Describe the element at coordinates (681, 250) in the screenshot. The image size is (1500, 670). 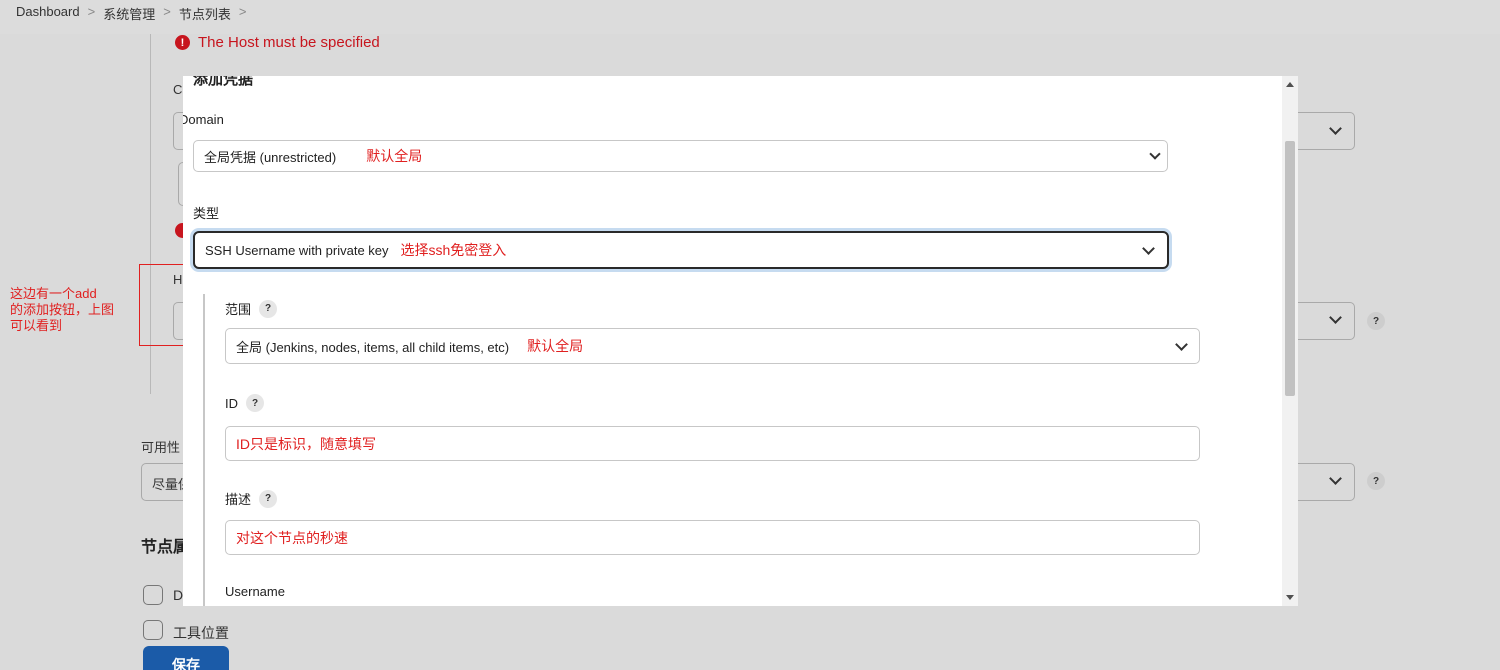
I see `kind-select: SSH Username with private key 选择ssh免密登入` at that location.